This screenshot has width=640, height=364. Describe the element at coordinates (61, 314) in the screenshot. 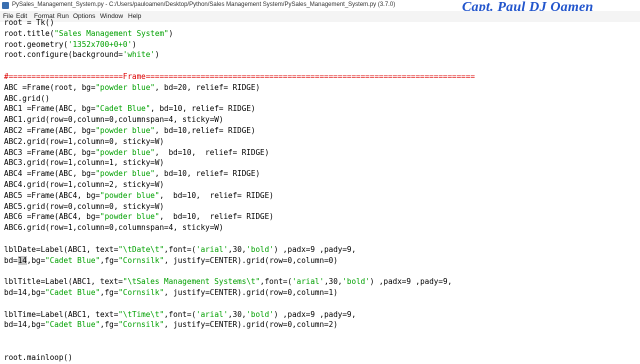

I see `code-token: lblTime=Label(ABC1, text=` at that location.